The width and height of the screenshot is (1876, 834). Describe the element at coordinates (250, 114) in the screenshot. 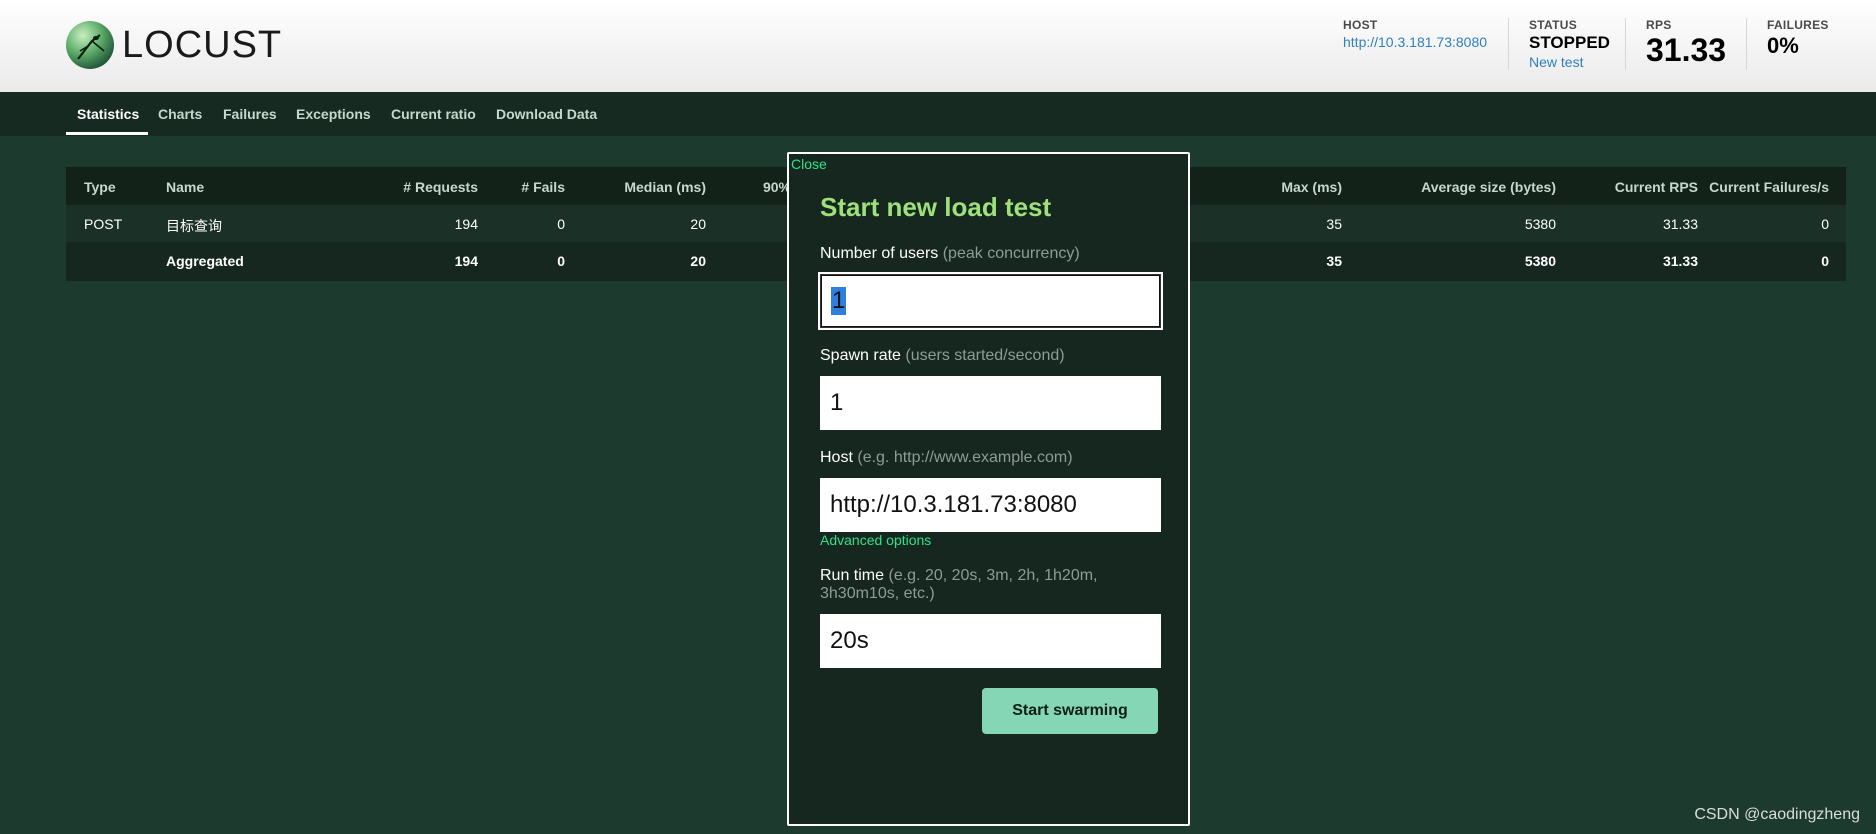

I see `tab-failures: Failures` at that location.